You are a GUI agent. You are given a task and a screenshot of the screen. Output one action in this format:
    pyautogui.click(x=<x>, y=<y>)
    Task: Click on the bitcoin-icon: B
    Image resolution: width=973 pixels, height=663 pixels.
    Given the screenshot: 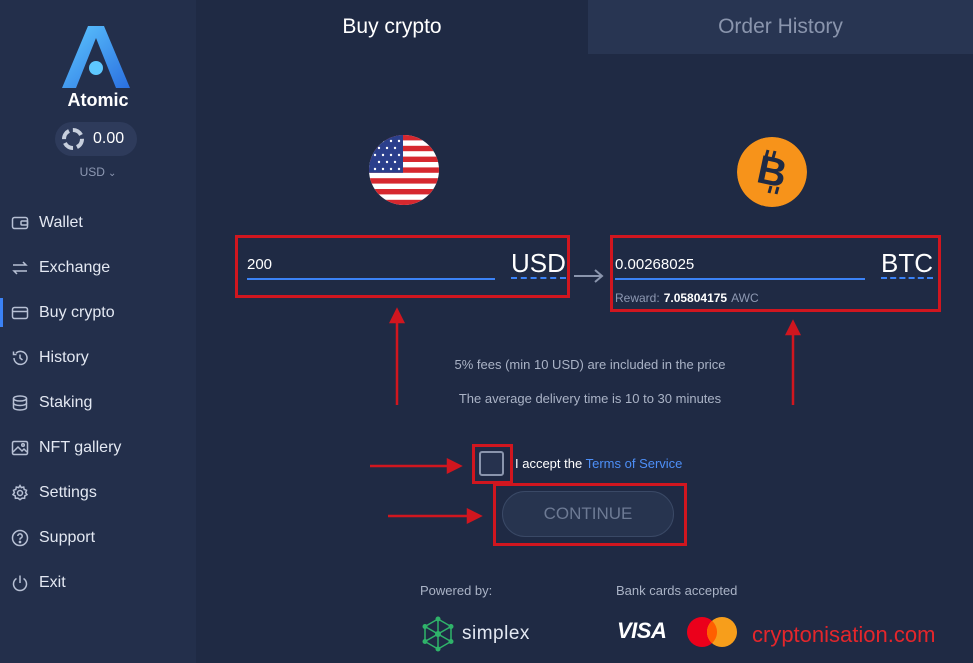 What is the action you would take?
    pyautogui.click(x=772, y=172)
    